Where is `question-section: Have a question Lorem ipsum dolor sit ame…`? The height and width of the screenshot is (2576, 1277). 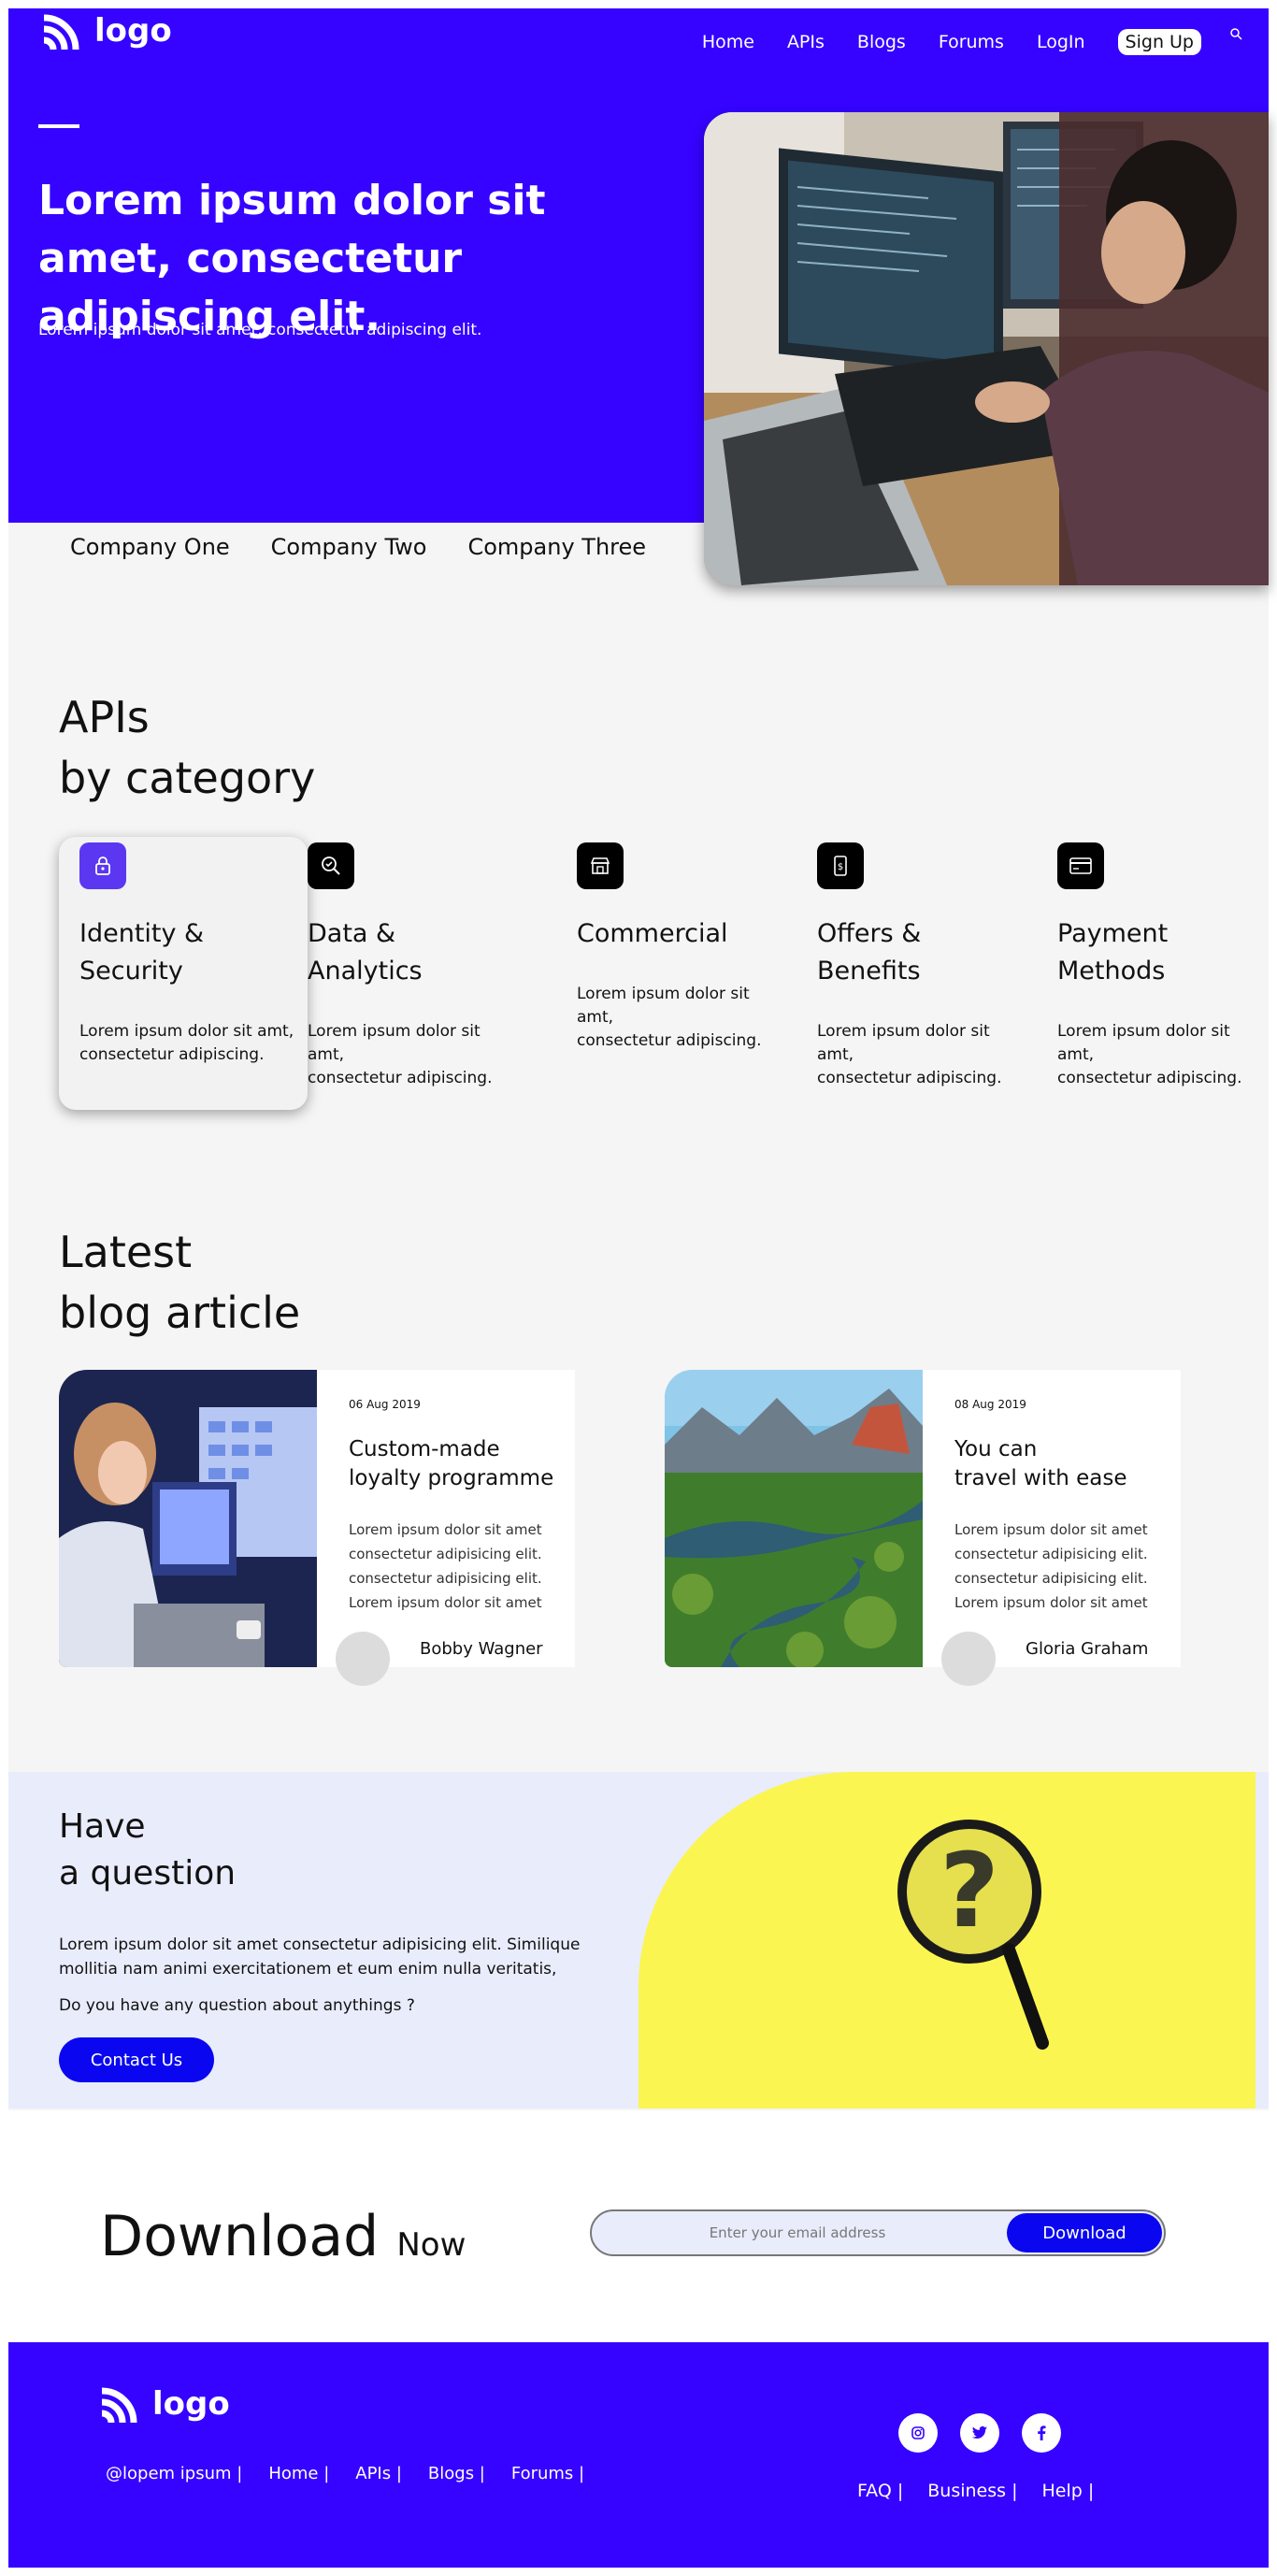 question-section: Have a question Lorem ipsum dolor sit ame… is located at coordinates (639, 1940).